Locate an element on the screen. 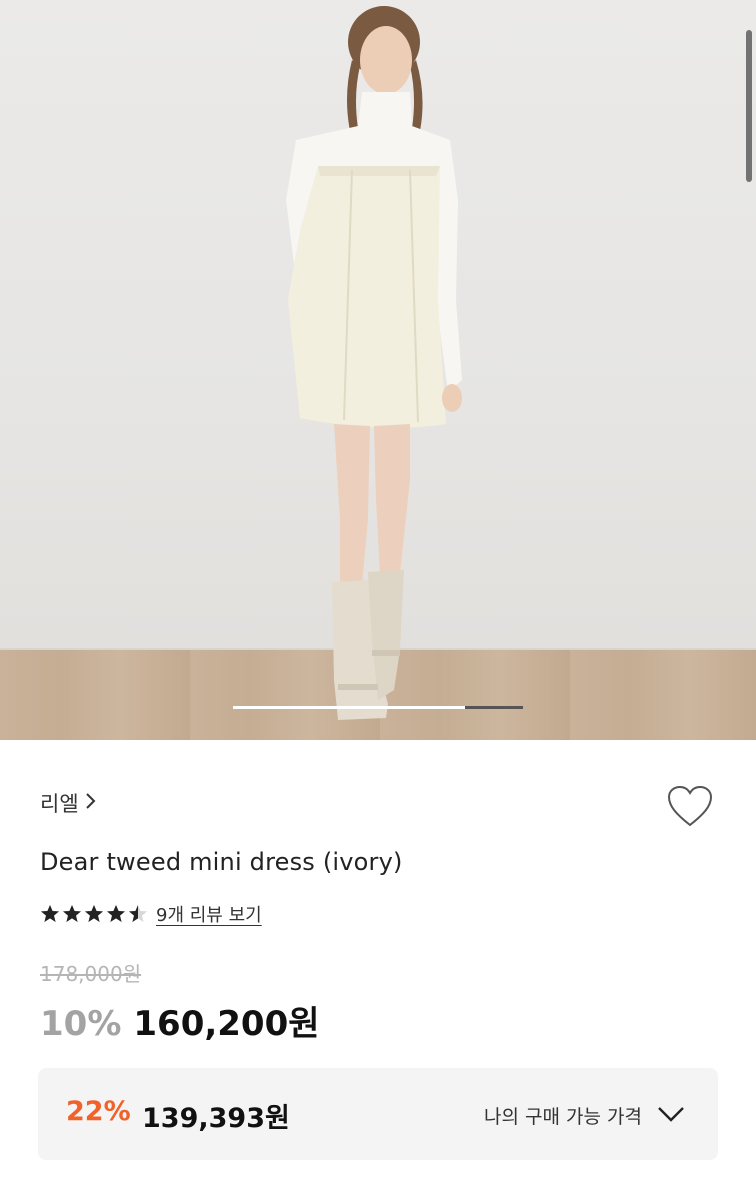  price-row: 10% 160,200원 is located at coordinates (180, 1020).